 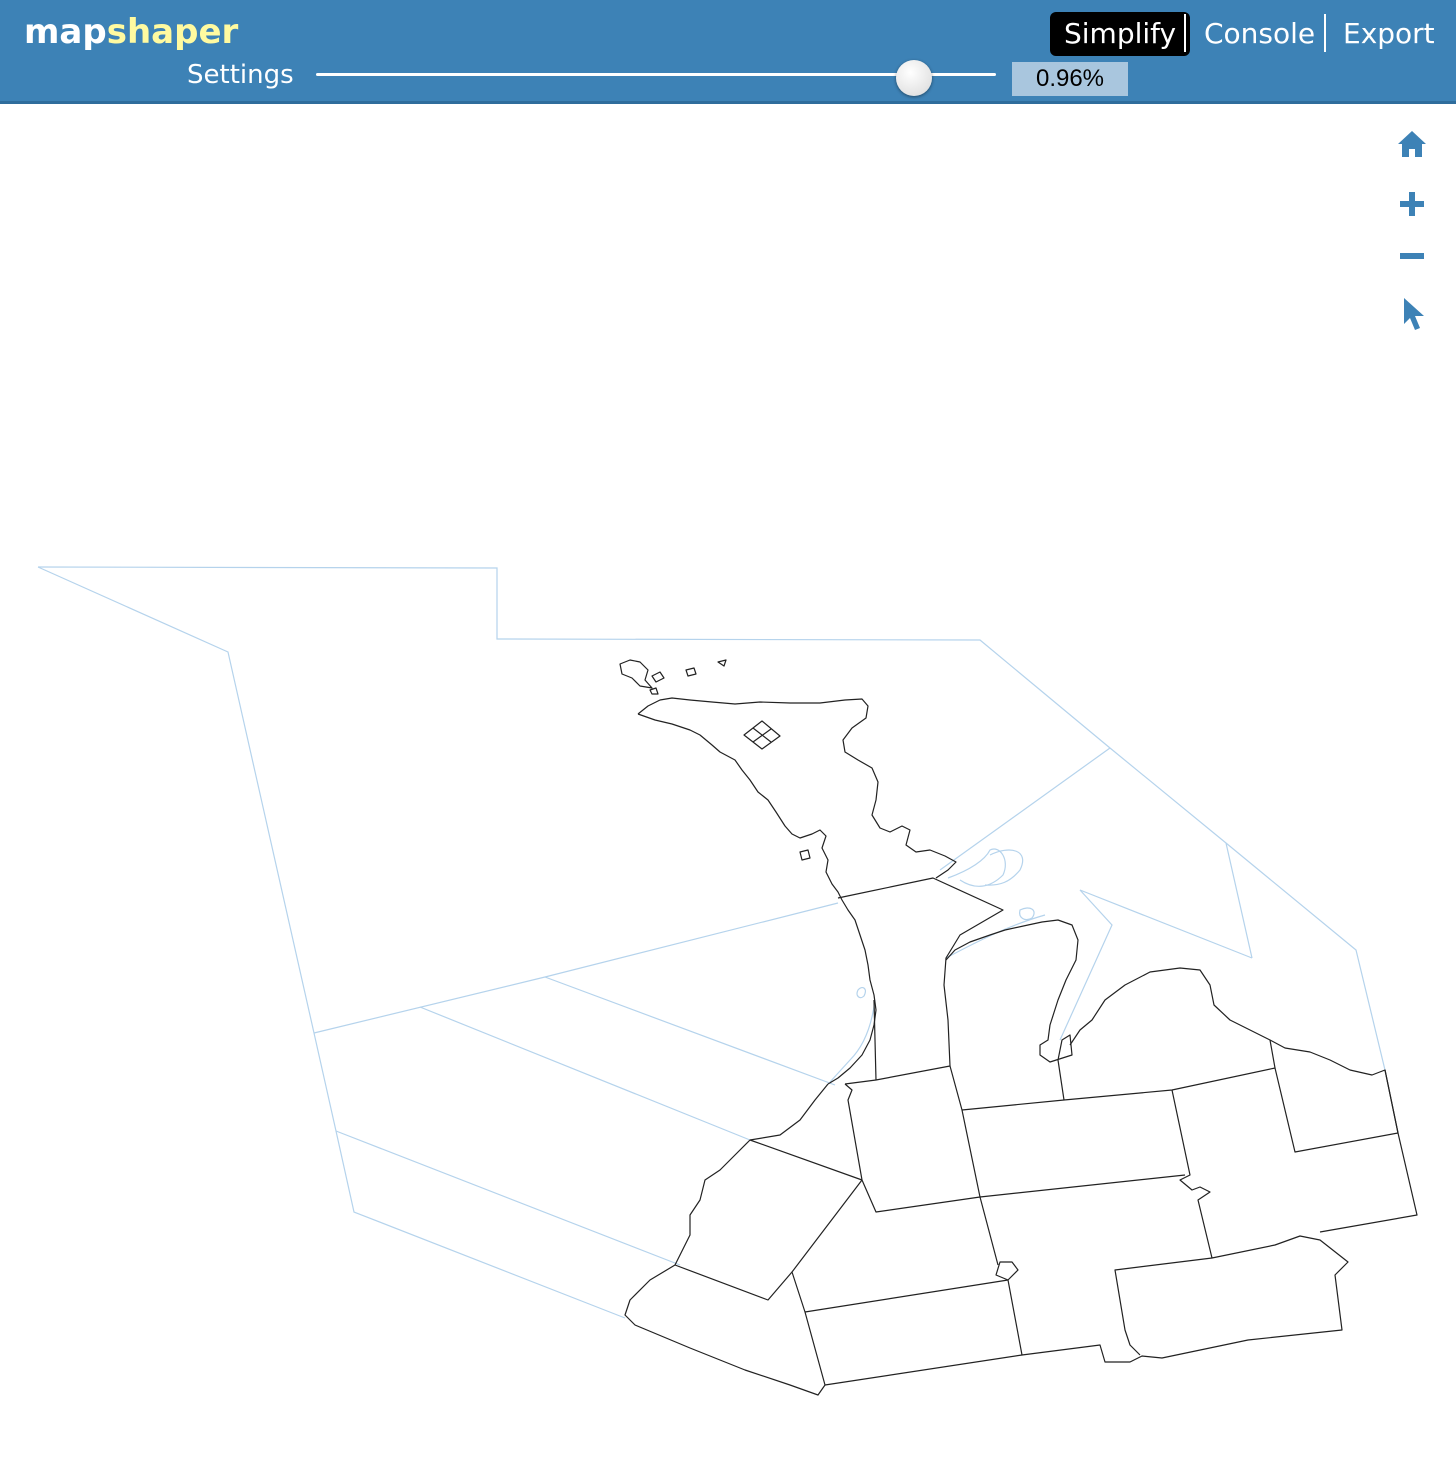 I want to click on settings-button: Settings, so click(x=240, y=75).